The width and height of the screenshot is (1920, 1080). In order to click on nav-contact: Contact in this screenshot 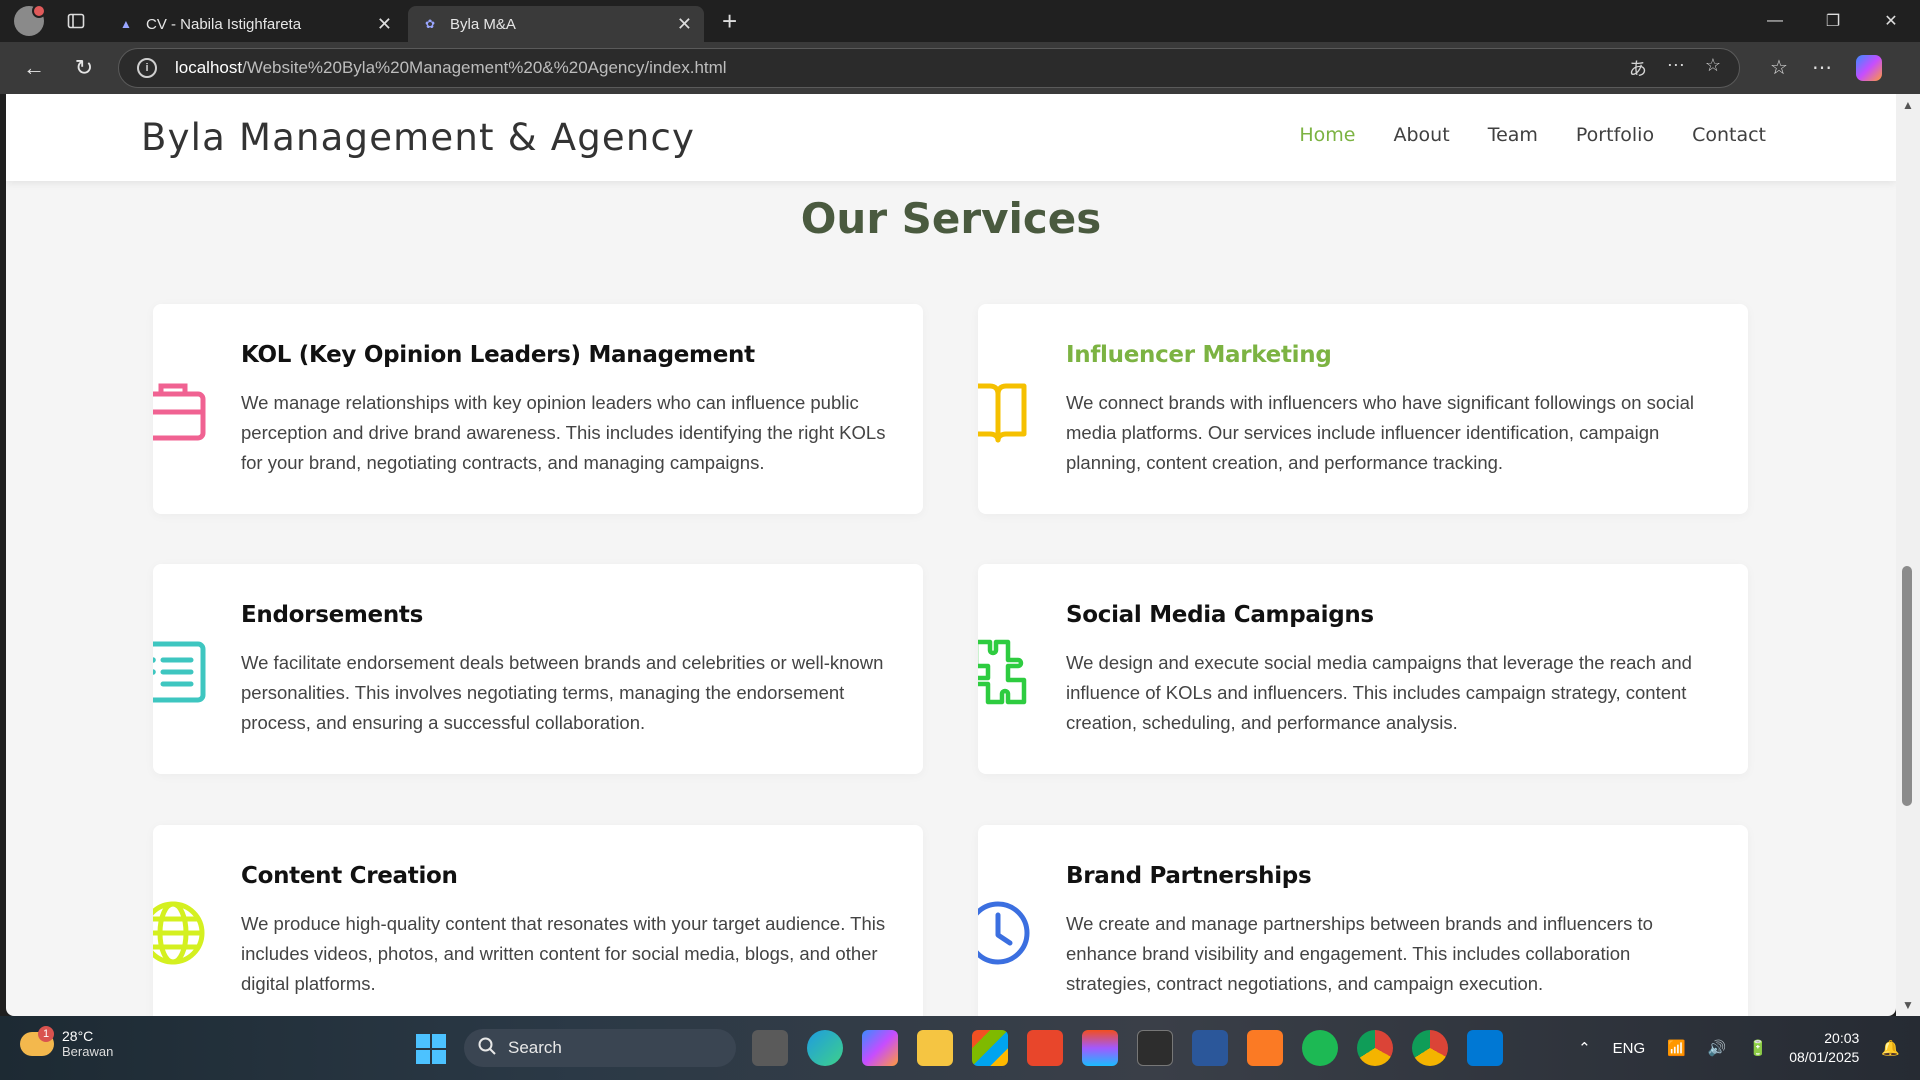, I will do `click(1729, 135)`.